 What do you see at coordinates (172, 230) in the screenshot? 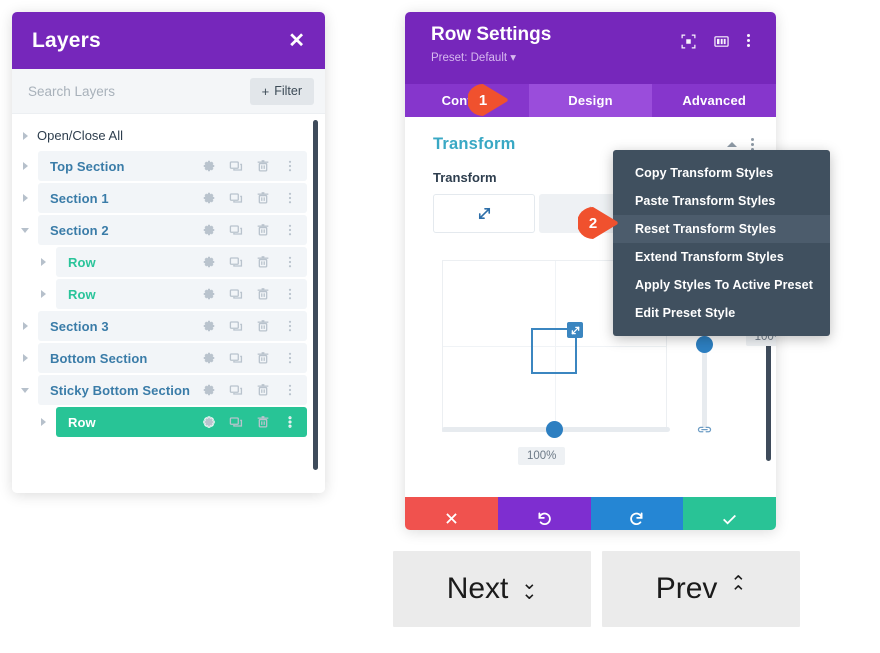
I see `layer-item: Section 2` at bounding box center [172, 230].